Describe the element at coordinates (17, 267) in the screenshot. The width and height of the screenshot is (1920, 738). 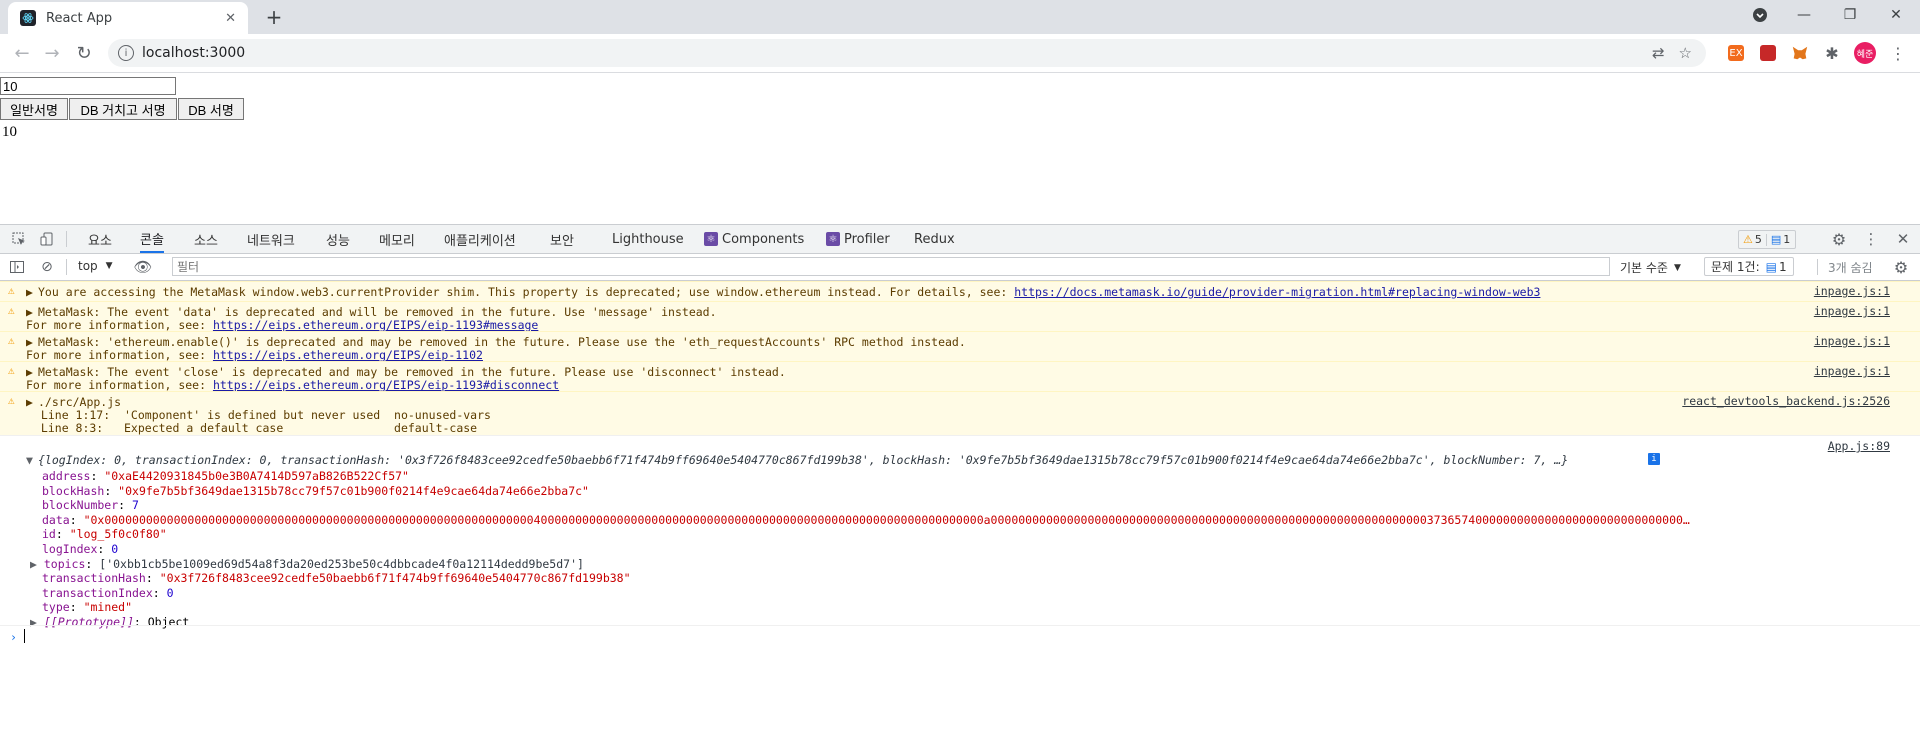
I see `sidebar-toggle-icon` at that location.